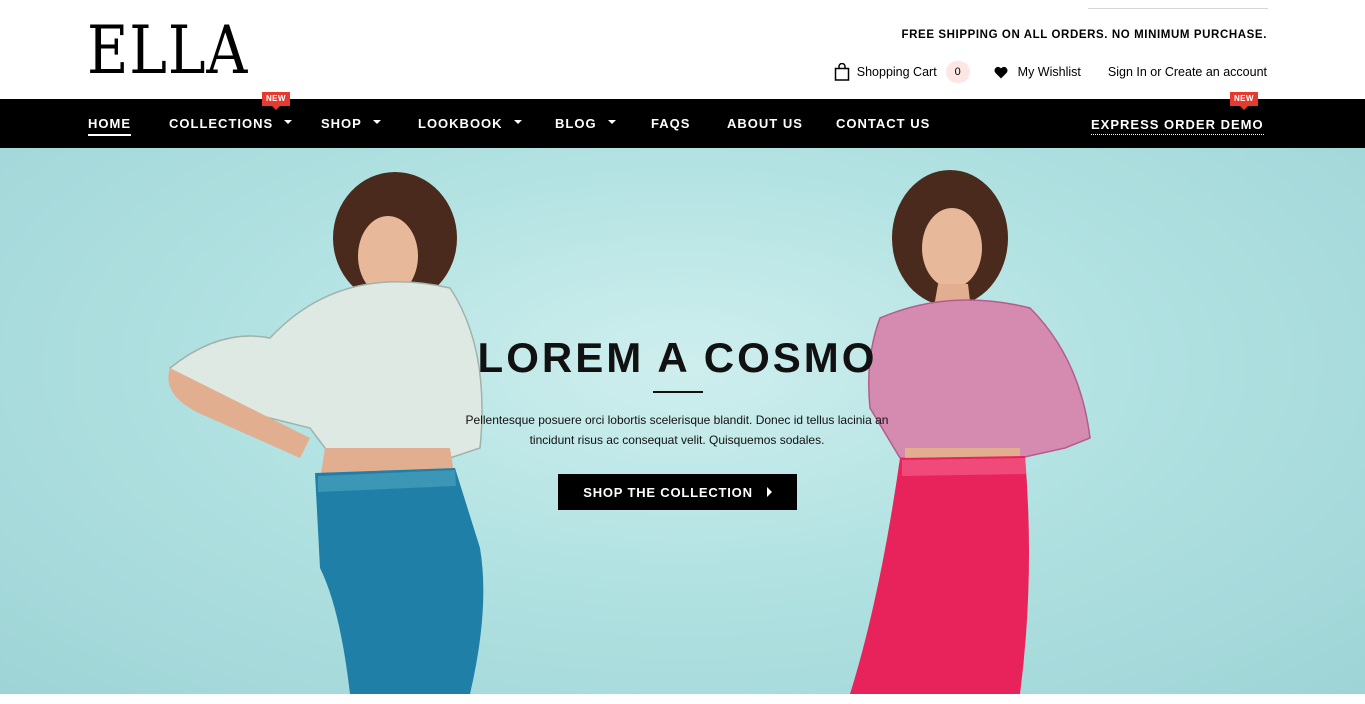 The width and height of the screenshot is (1365, 704). I want to click on nav-item-label: HOME, so click(109, 126).